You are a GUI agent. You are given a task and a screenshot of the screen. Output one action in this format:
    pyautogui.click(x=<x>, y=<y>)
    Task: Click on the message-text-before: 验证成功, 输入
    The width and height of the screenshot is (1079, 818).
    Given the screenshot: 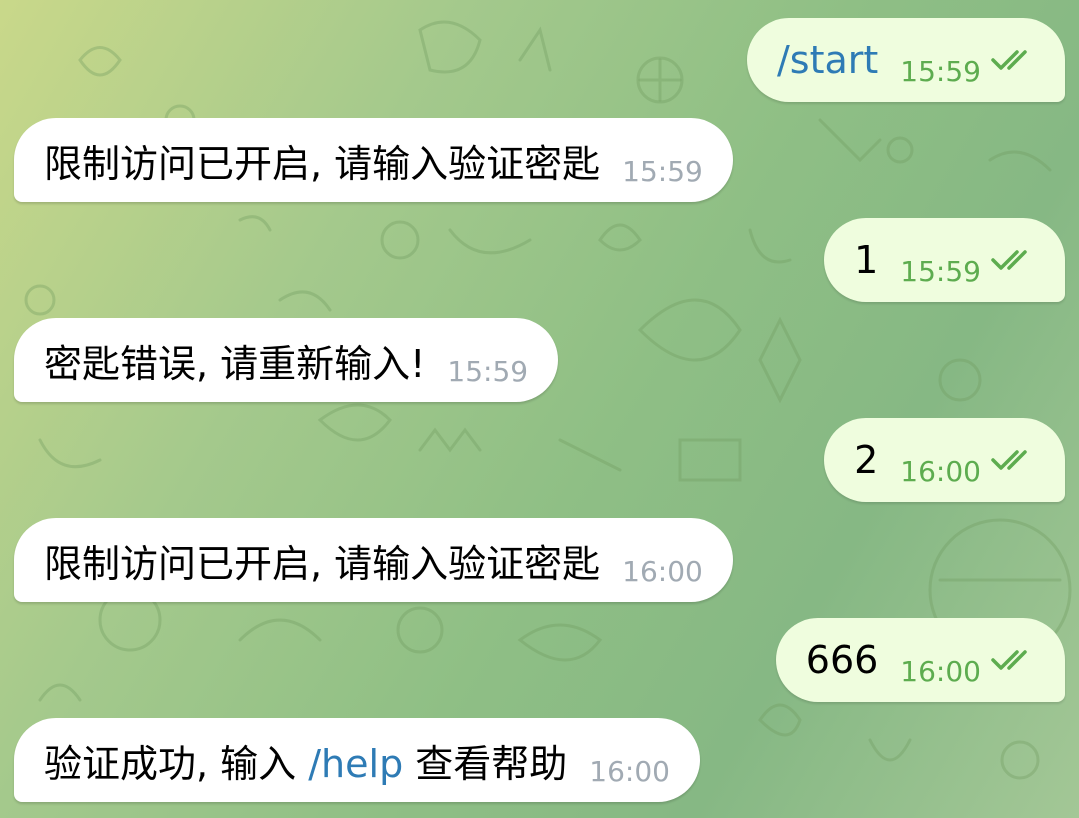 What is the action you would take?
    pyautogui.click(x=176, y=763)
    